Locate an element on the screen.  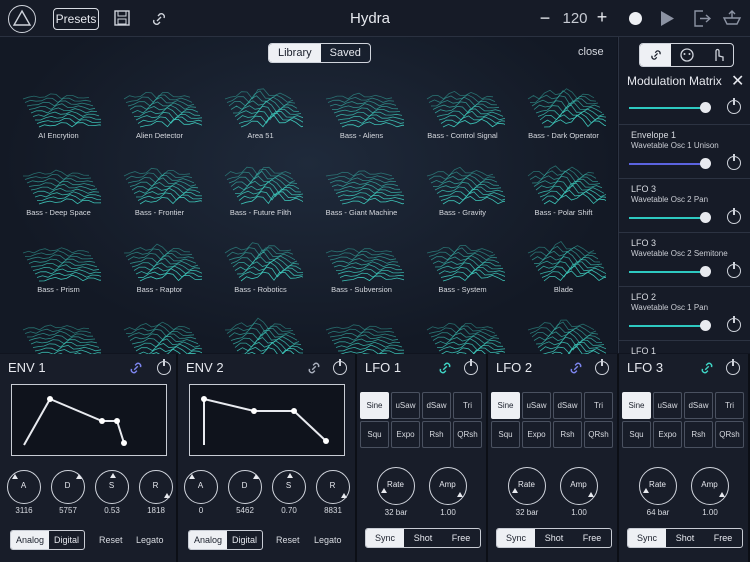
app-logo-icon is located at coordinates (22, 19).